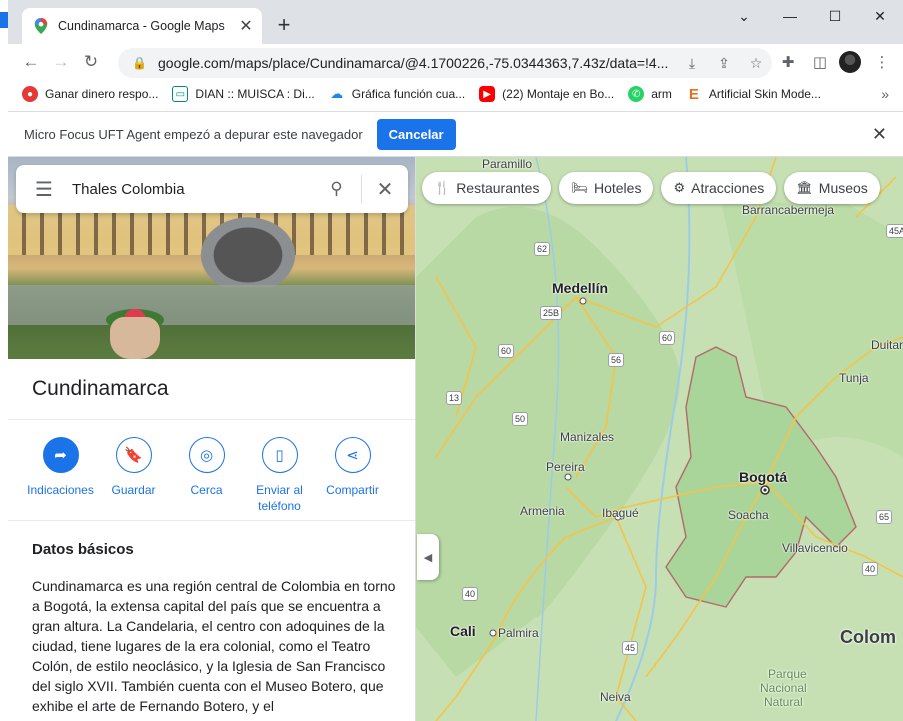  Describe the element at coordinates (41, 26) in the screenshot. I see `google-maps-pin-icon` at that location.